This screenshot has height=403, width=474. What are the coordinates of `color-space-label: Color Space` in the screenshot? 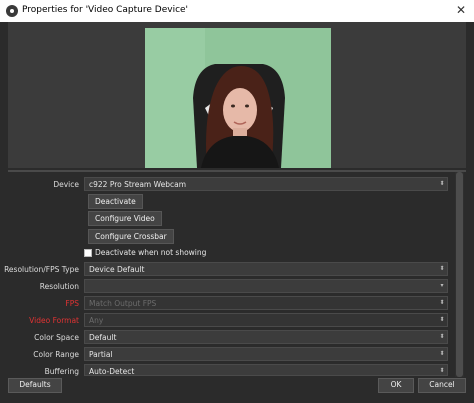 It's located at (56, 337).